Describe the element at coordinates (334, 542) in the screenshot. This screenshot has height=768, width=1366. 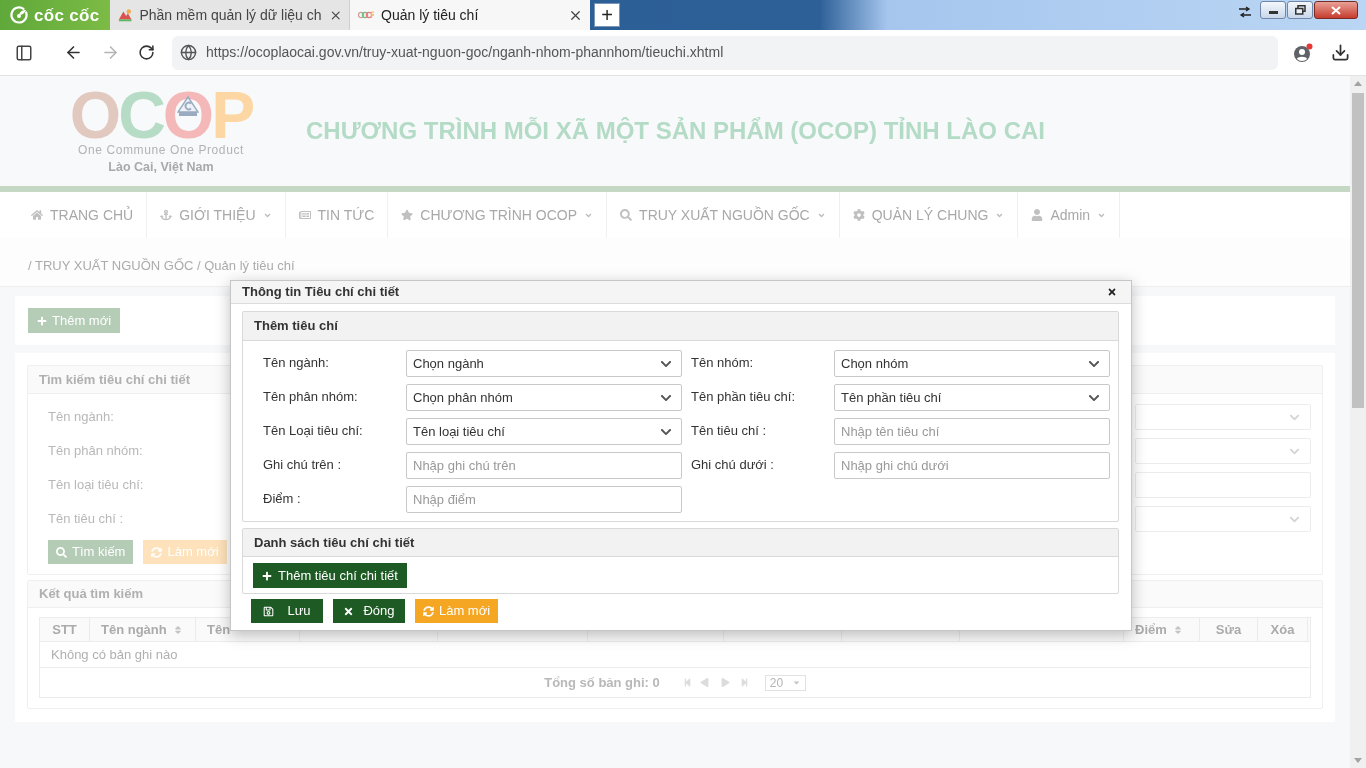
I see `panel-title: Danh sách tiêu chí chi tiết` at that location.